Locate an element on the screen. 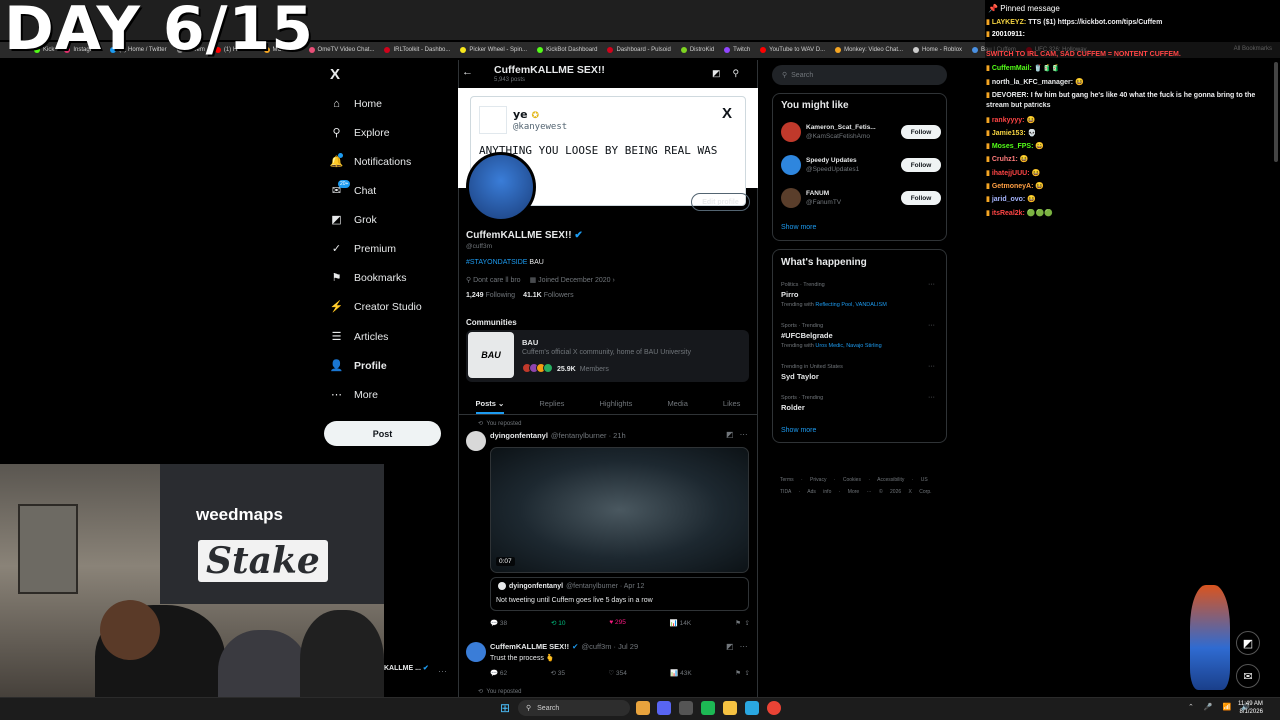  suggestion-item: FANUM @FanumTV Follow is located at coordinates (861, 198).